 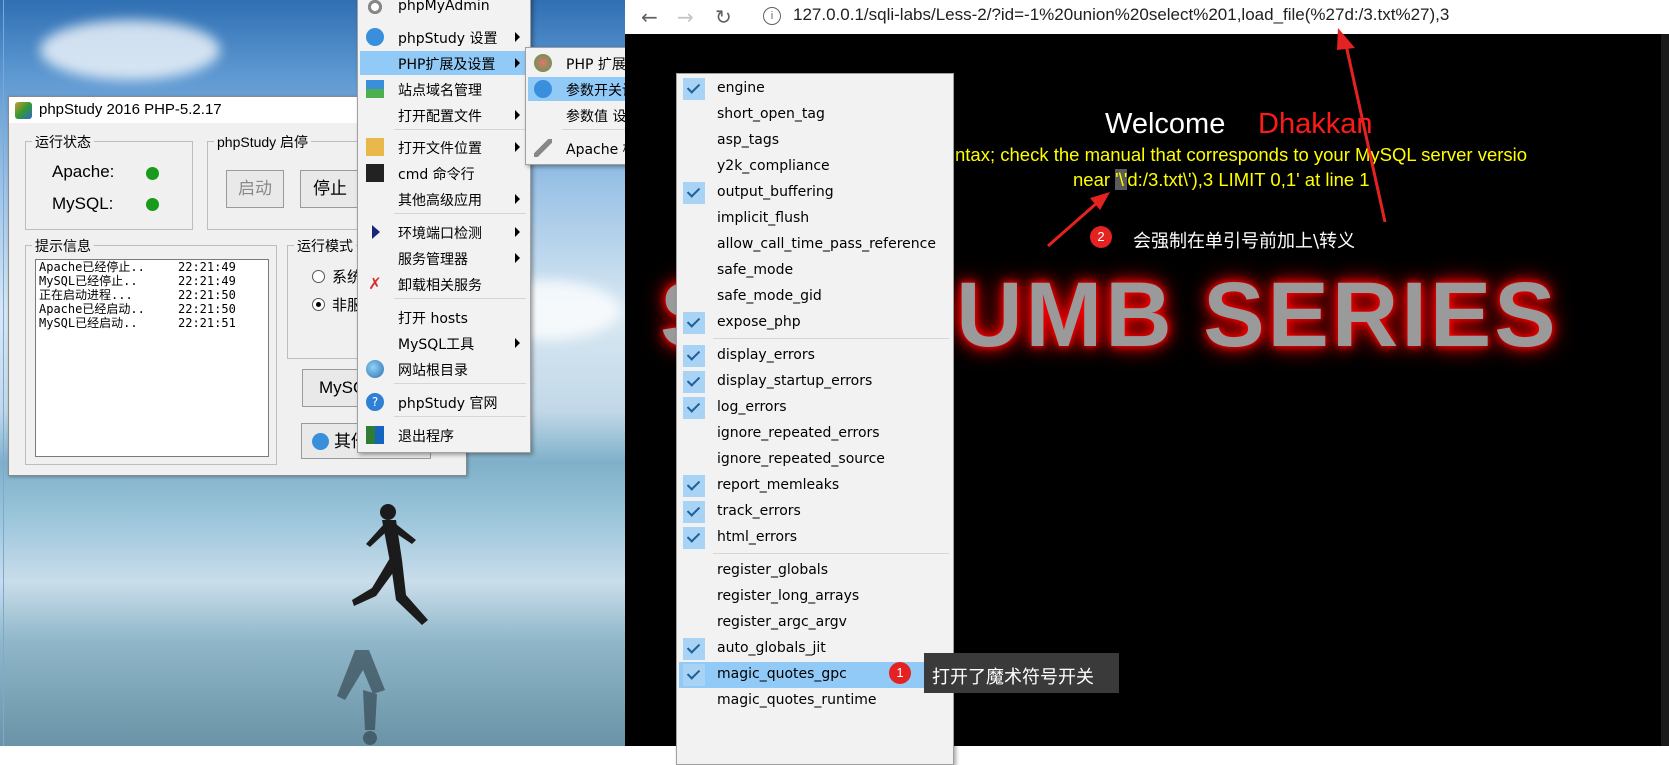 What do you see at coordinates (1244, 241) in the screenshot?
I see `annotation-text-2: 会强制在单引号前加上\转义` at bounding box center [1244, 241].